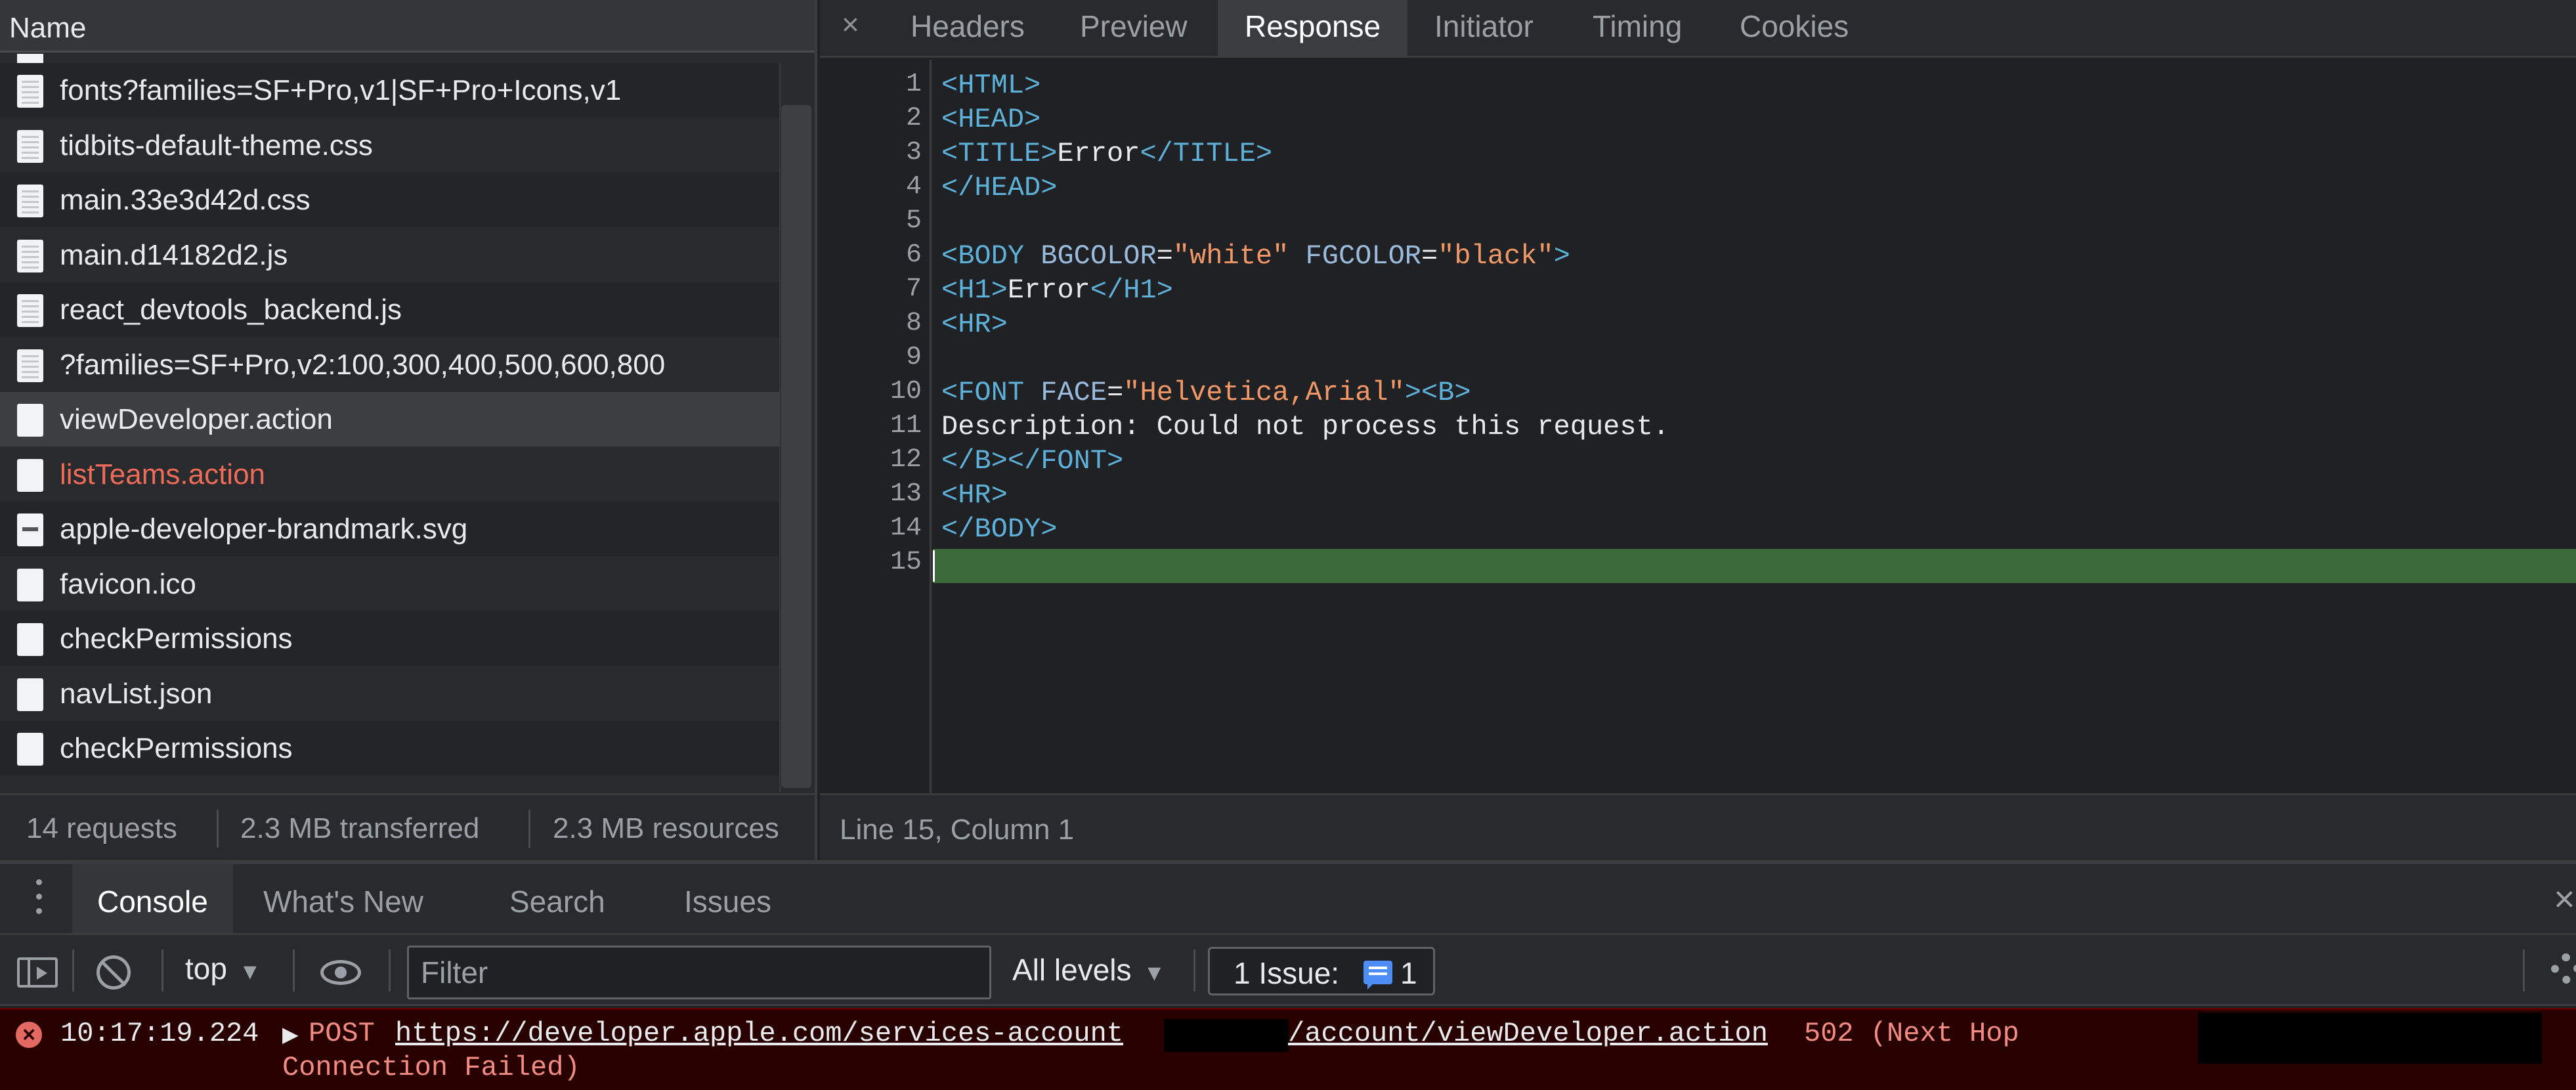 The height and width of the screenshot is (1090, 2576). I want to click on line-number: 1, so click(913, 84).